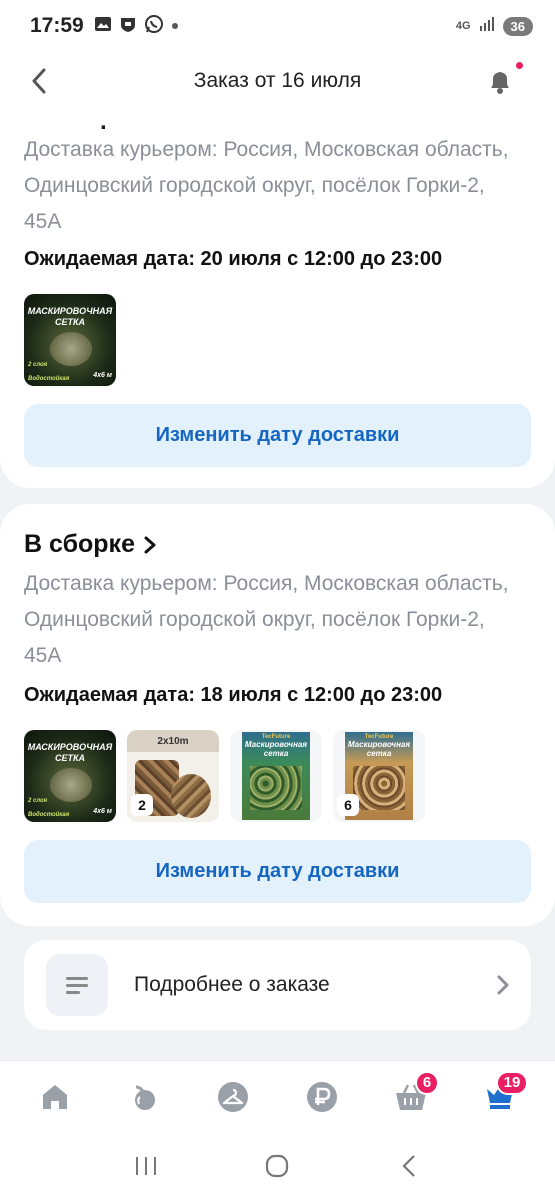 The width and height of the screenshot is (555, 1200). Describe the element at coordinates (128, 26) in the screenshot. I see `shield-notification-icon` at that location.